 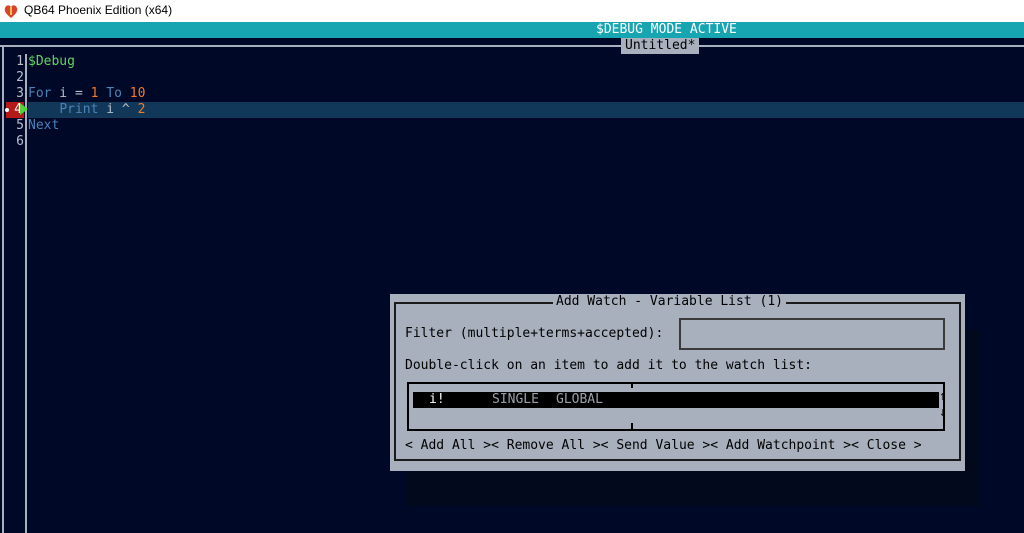 What do you see at coordinates (943, 396) in the screenshot?
I see `scroll-up-arrow-icon: ↑` at bounding box center [943, 396].